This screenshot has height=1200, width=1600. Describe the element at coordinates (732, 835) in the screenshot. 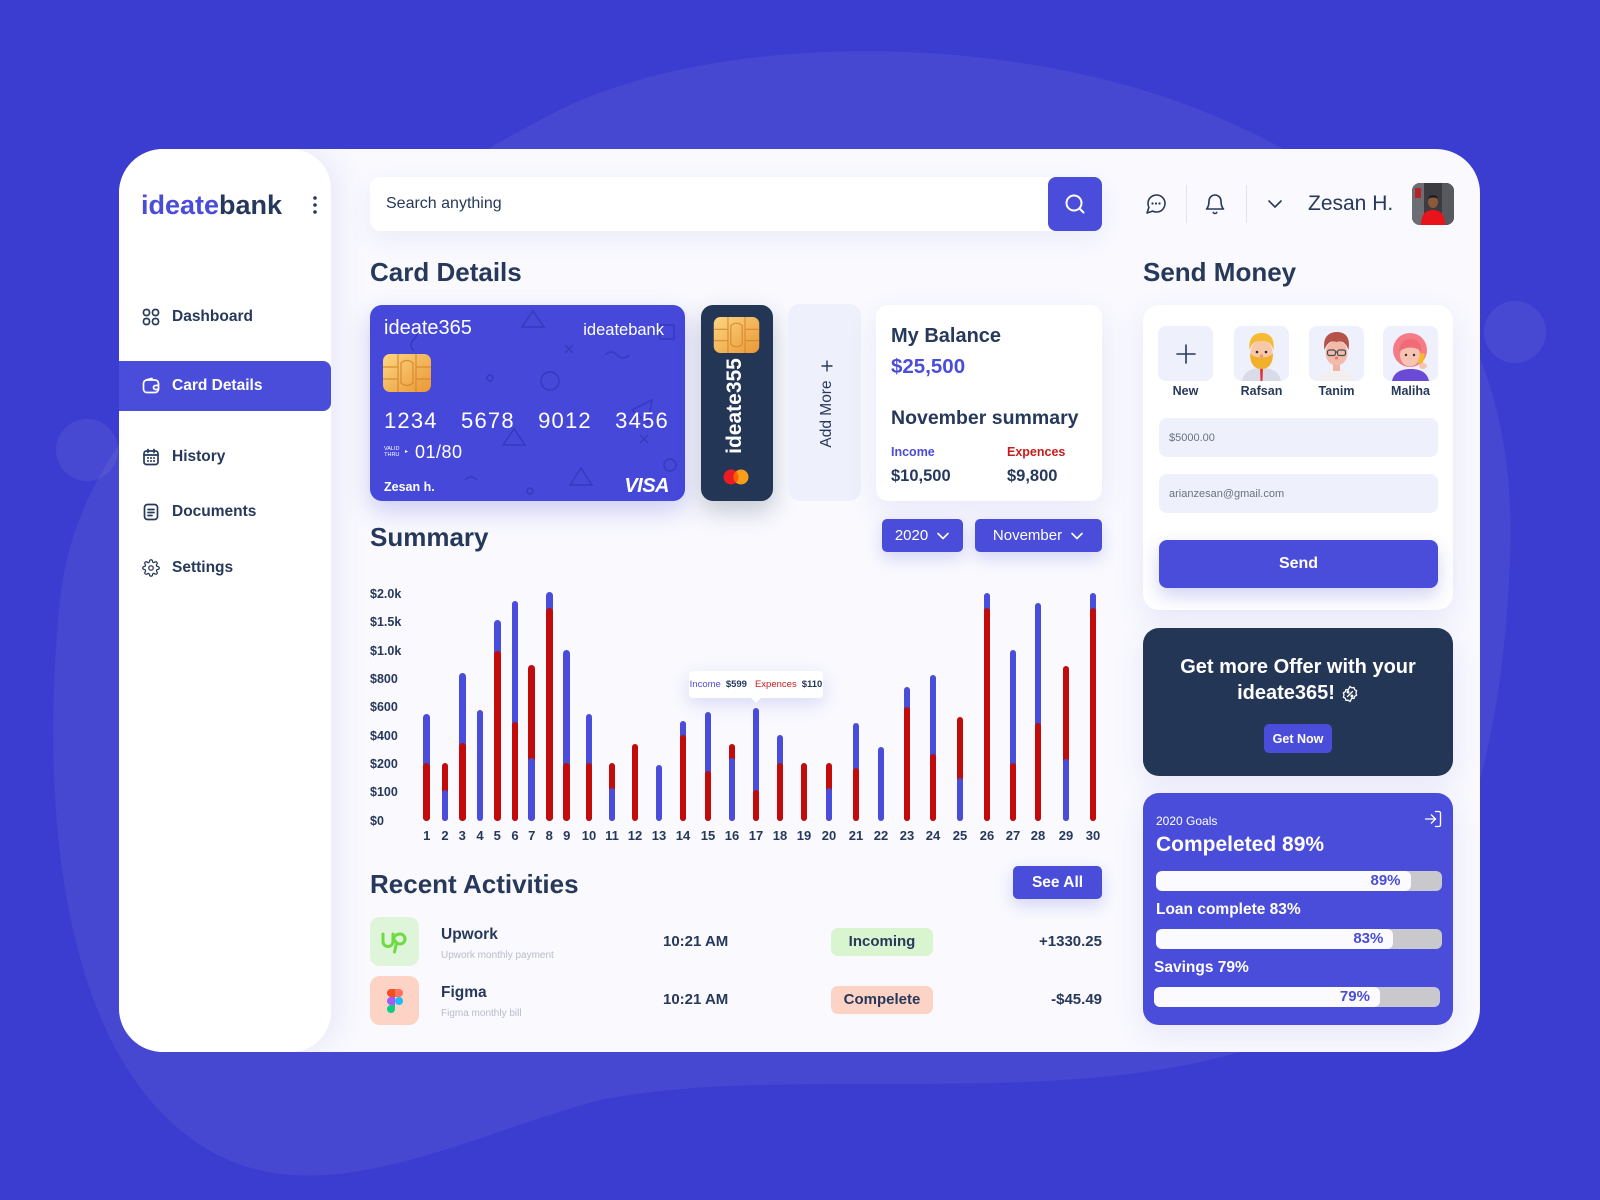

I see `x-tick-label: 16` at that location.